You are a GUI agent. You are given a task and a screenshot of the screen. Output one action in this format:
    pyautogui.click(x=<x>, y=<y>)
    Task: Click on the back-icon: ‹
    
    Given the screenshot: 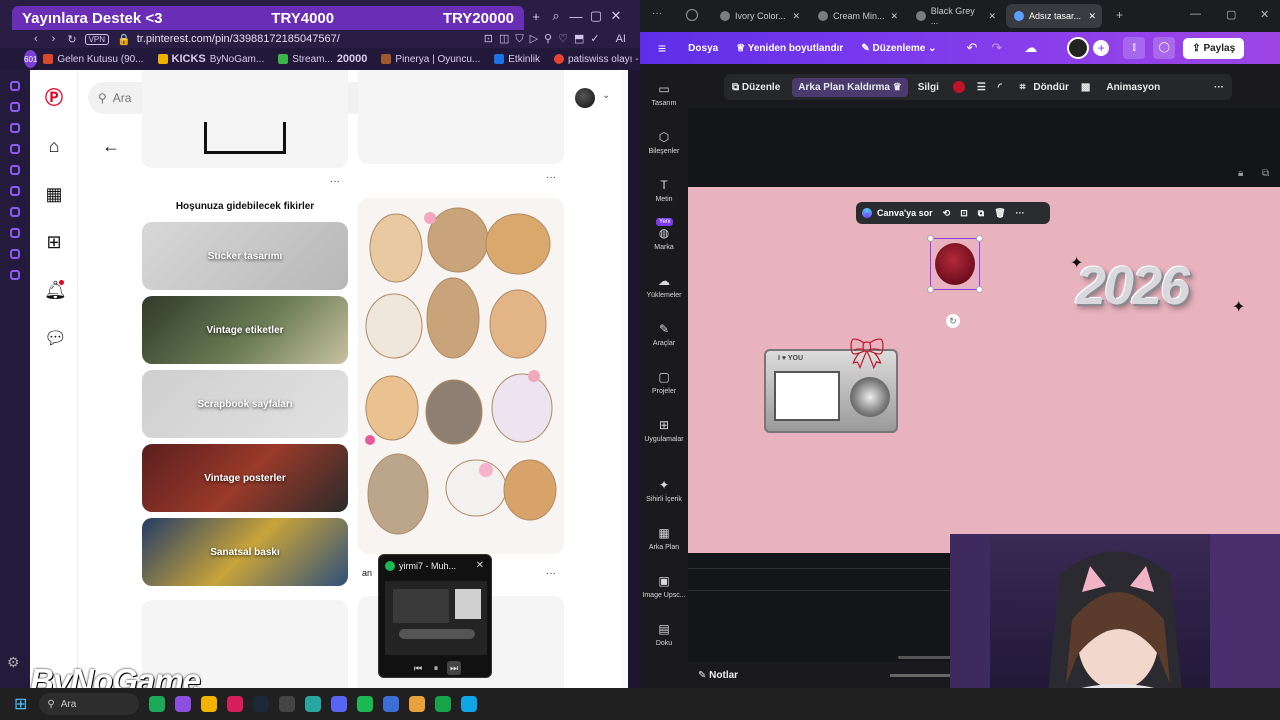 What is the action you would take?
    pyautogui.click(x=36, y=39)
    